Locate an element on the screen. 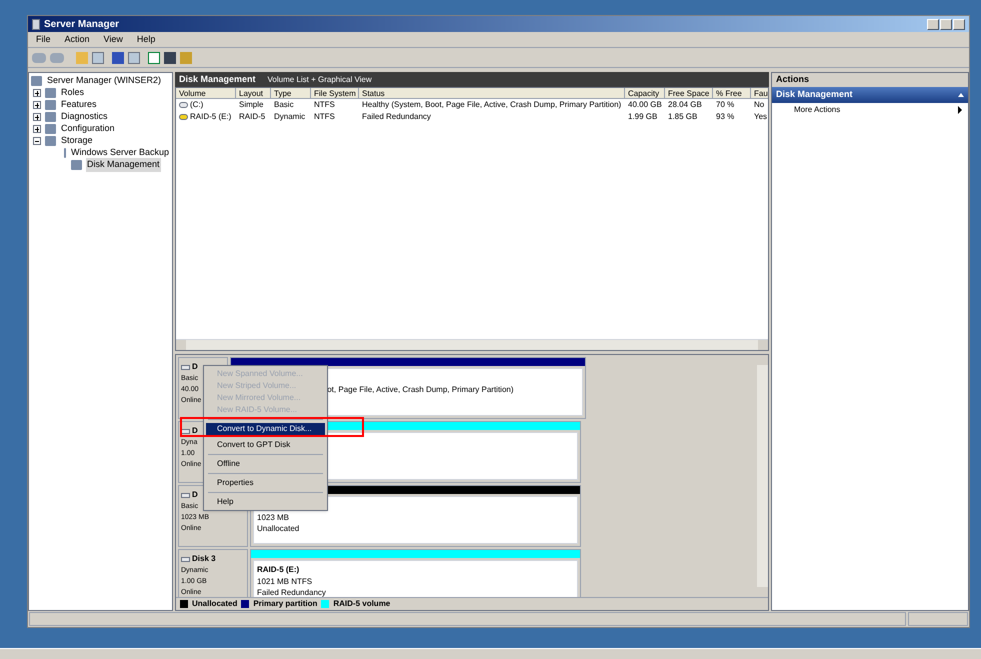  partition-info: 1023 MB is located at coordinates (273, 517).